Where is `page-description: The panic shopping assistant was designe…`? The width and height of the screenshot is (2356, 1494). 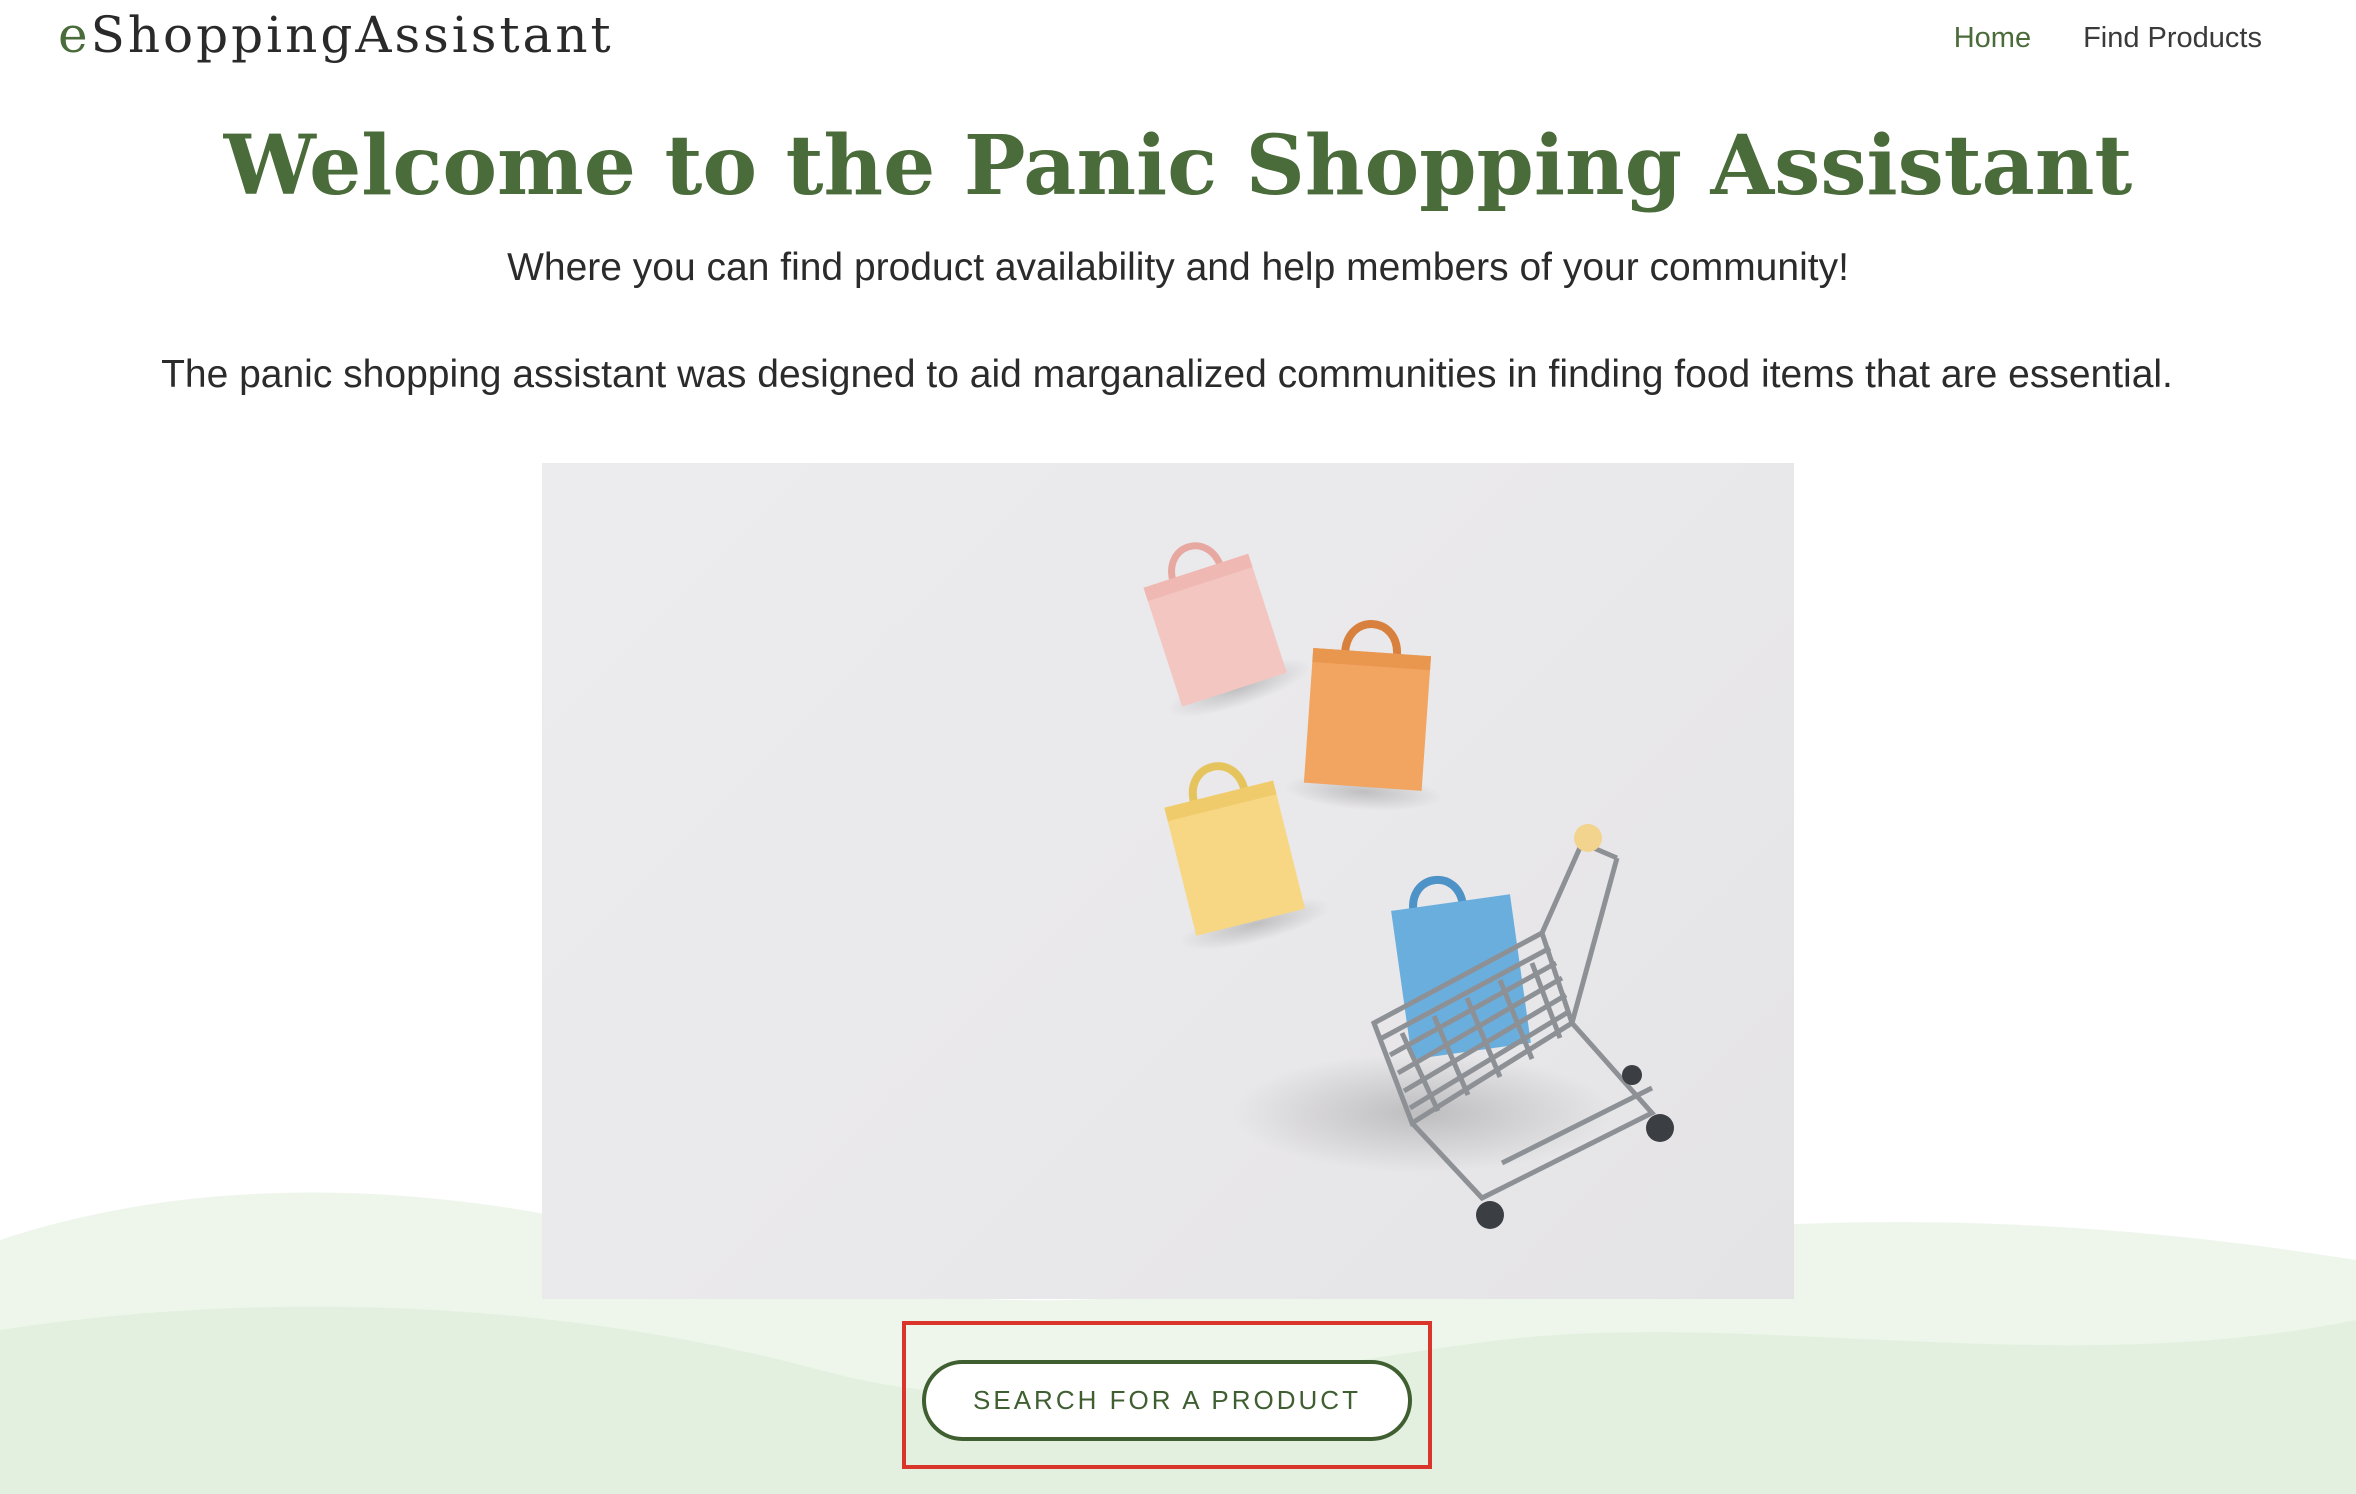 page-description: The panic shopping assistant was designe… is located at coordinates (1167, 374).